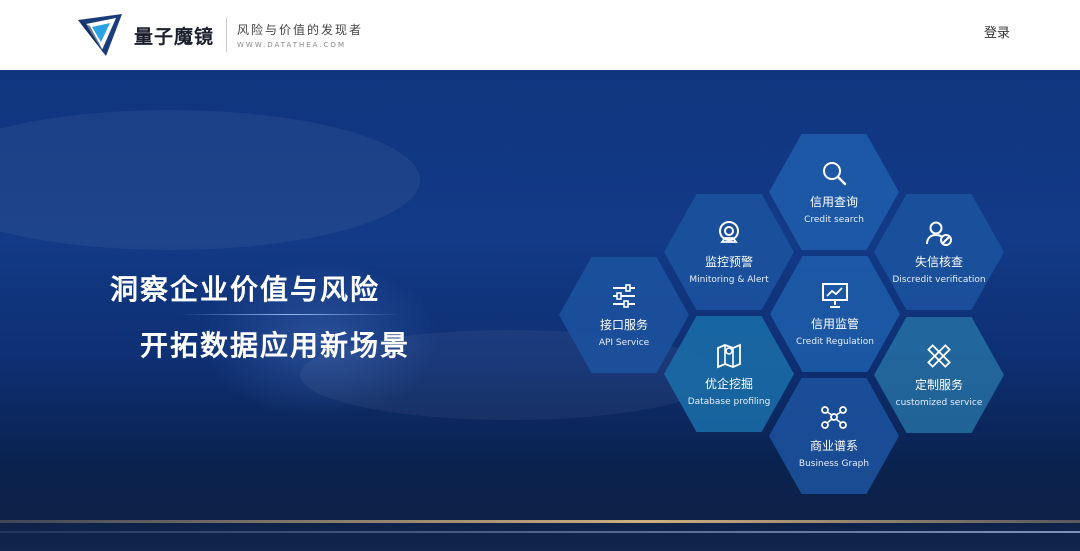 This screenshot has height=551, width=1080. Describe the element at coordinates (939, 402) in the screenshot. I see `service-label-en: customized service` at that location.